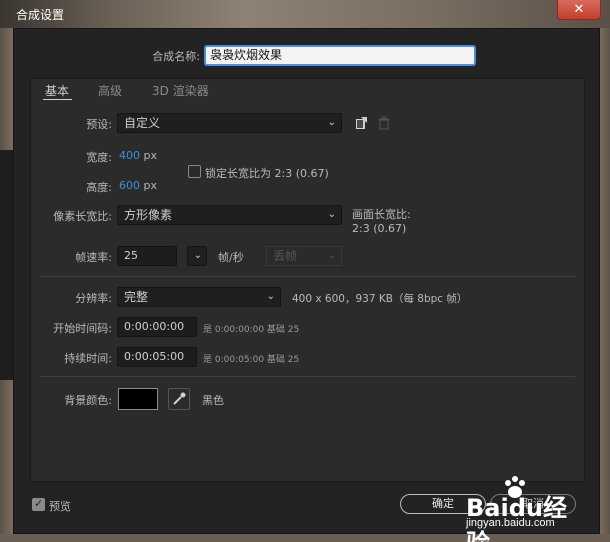  I want to click on start-timecode-label: 开始时间码:, so click(82, 328).